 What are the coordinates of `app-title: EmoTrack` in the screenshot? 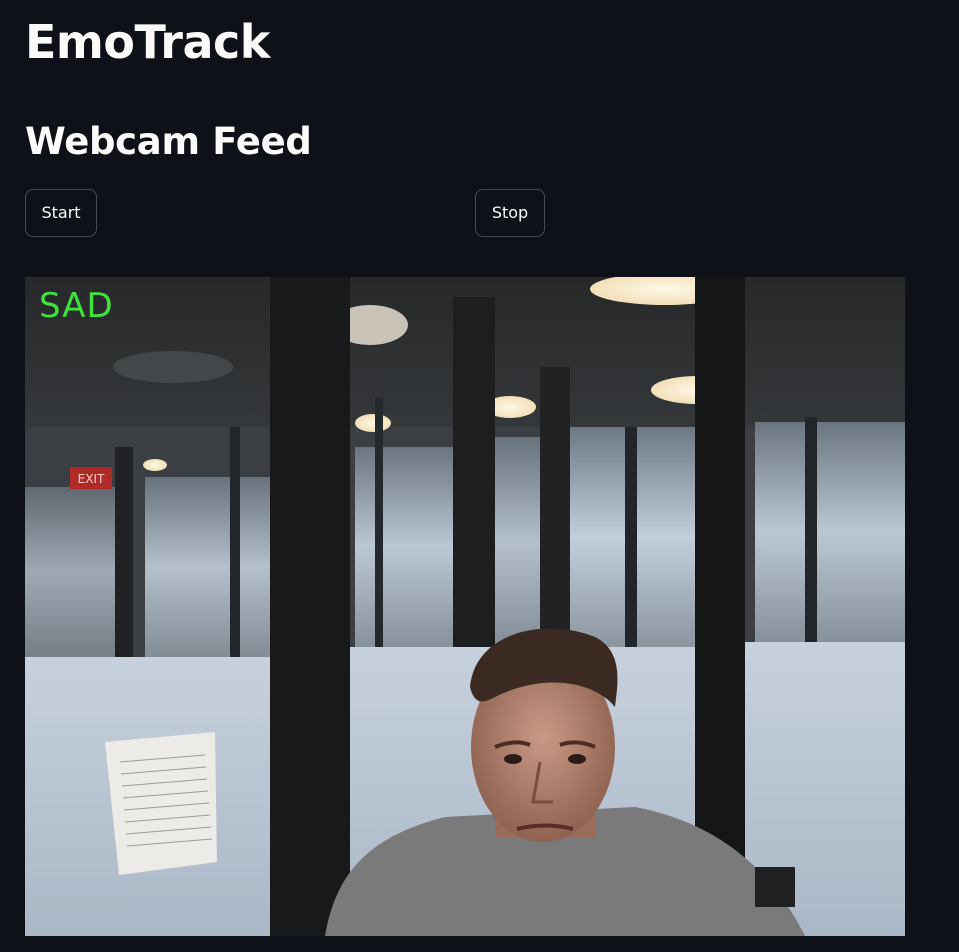 It's located at (147, 42).